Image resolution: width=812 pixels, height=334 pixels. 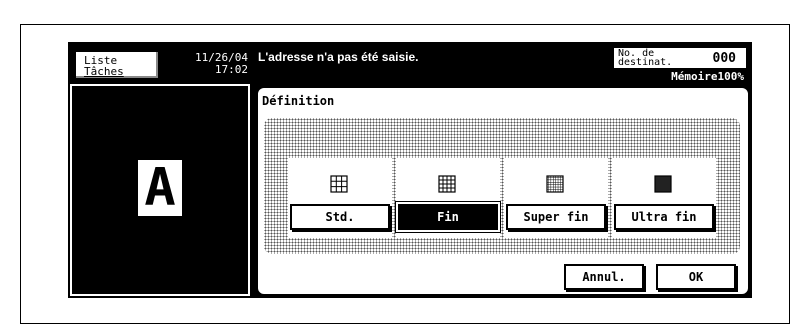 What do you see at coordinates (555, 184) in the screenshot?
I see `grid-superfine-icon` at bounding box center [555, 184].